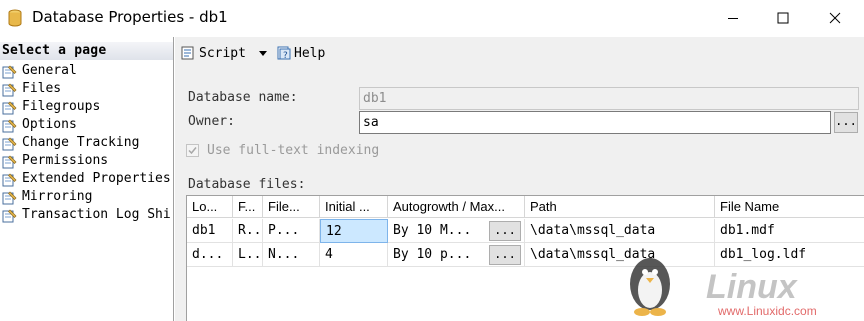 The image size is (864, 321). I want to click on page-item-label: General, so click(49, 70).